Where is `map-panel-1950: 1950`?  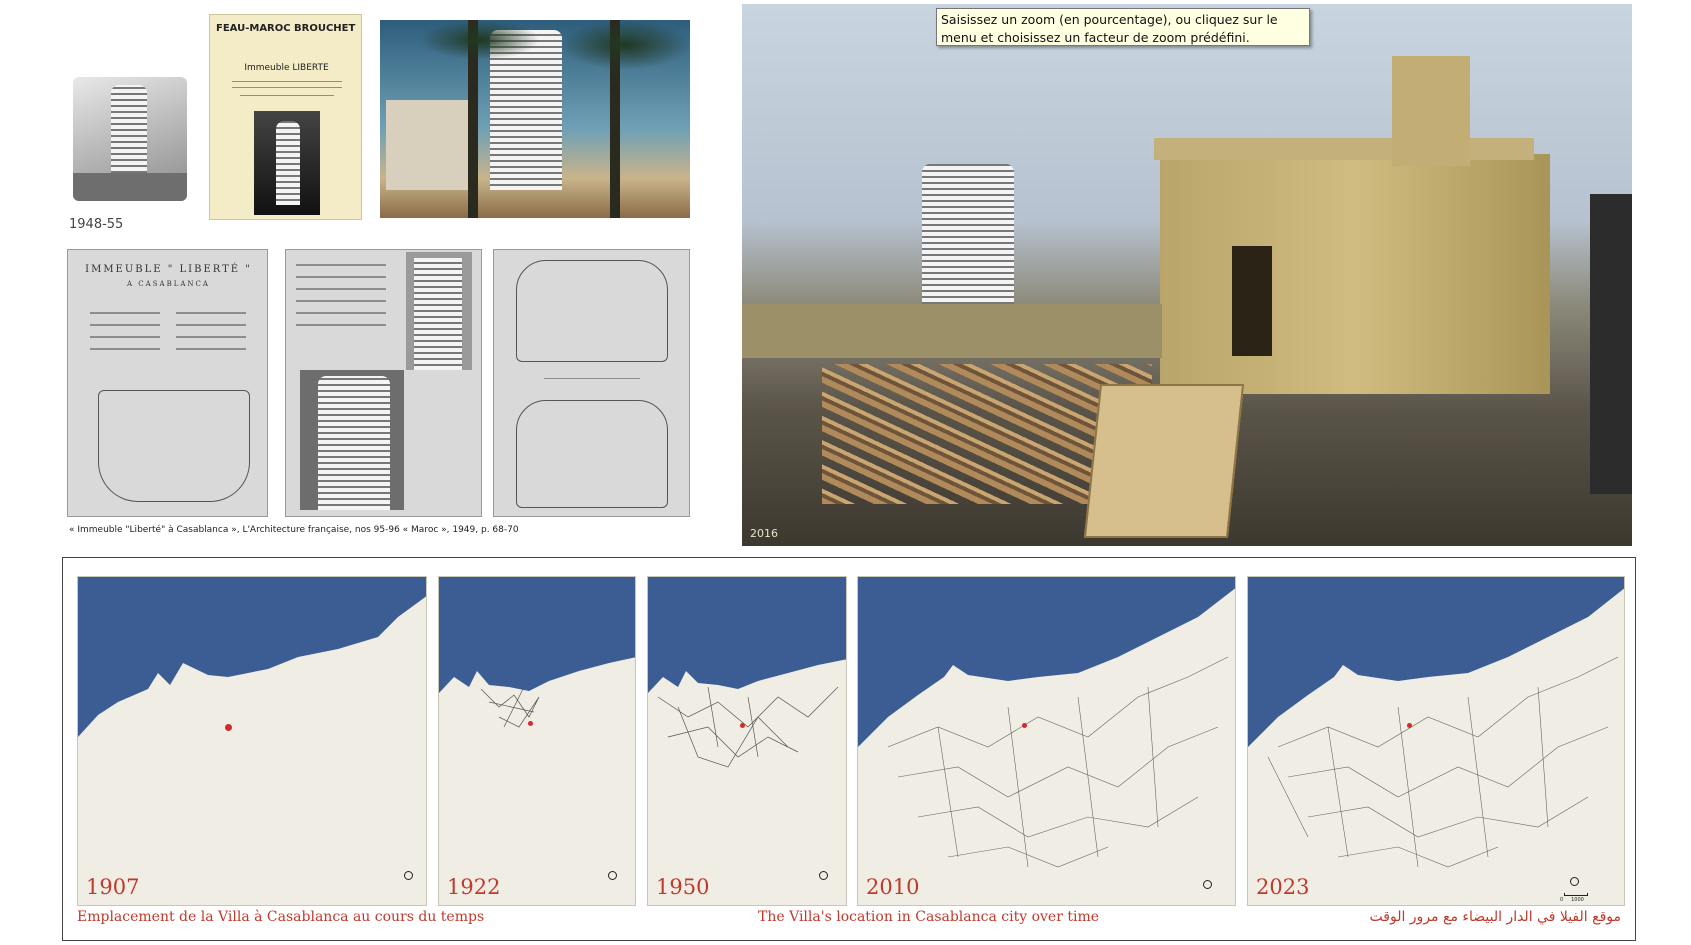 map-panel-1950: 1950 is located at coordinates (747, 741).